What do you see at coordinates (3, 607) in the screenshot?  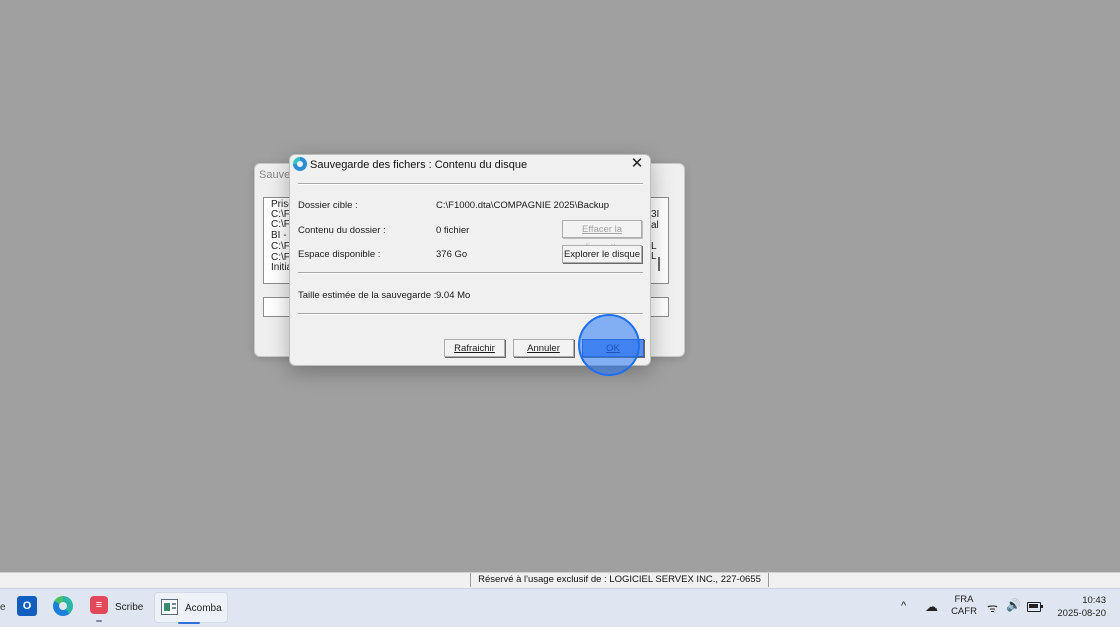 I see `taskbar-edge-fragment: e` at bounding box center [3, 607].